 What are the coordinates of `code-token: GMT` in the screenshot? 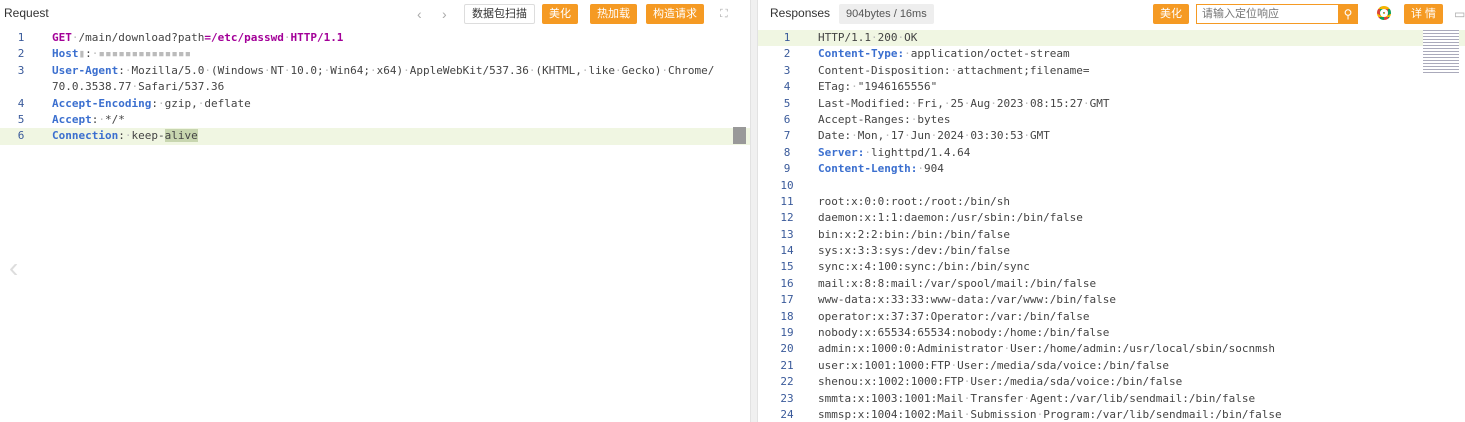 It's located at (1039, 136).